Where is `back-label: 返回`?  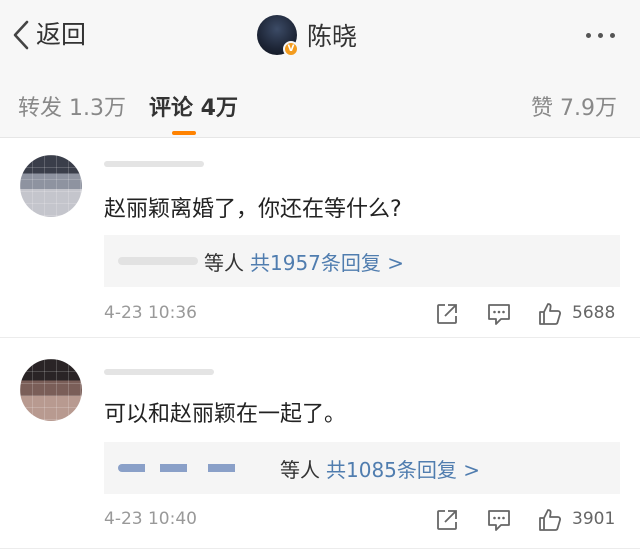
back-label: 返回 is located at coordinates (61, 34).